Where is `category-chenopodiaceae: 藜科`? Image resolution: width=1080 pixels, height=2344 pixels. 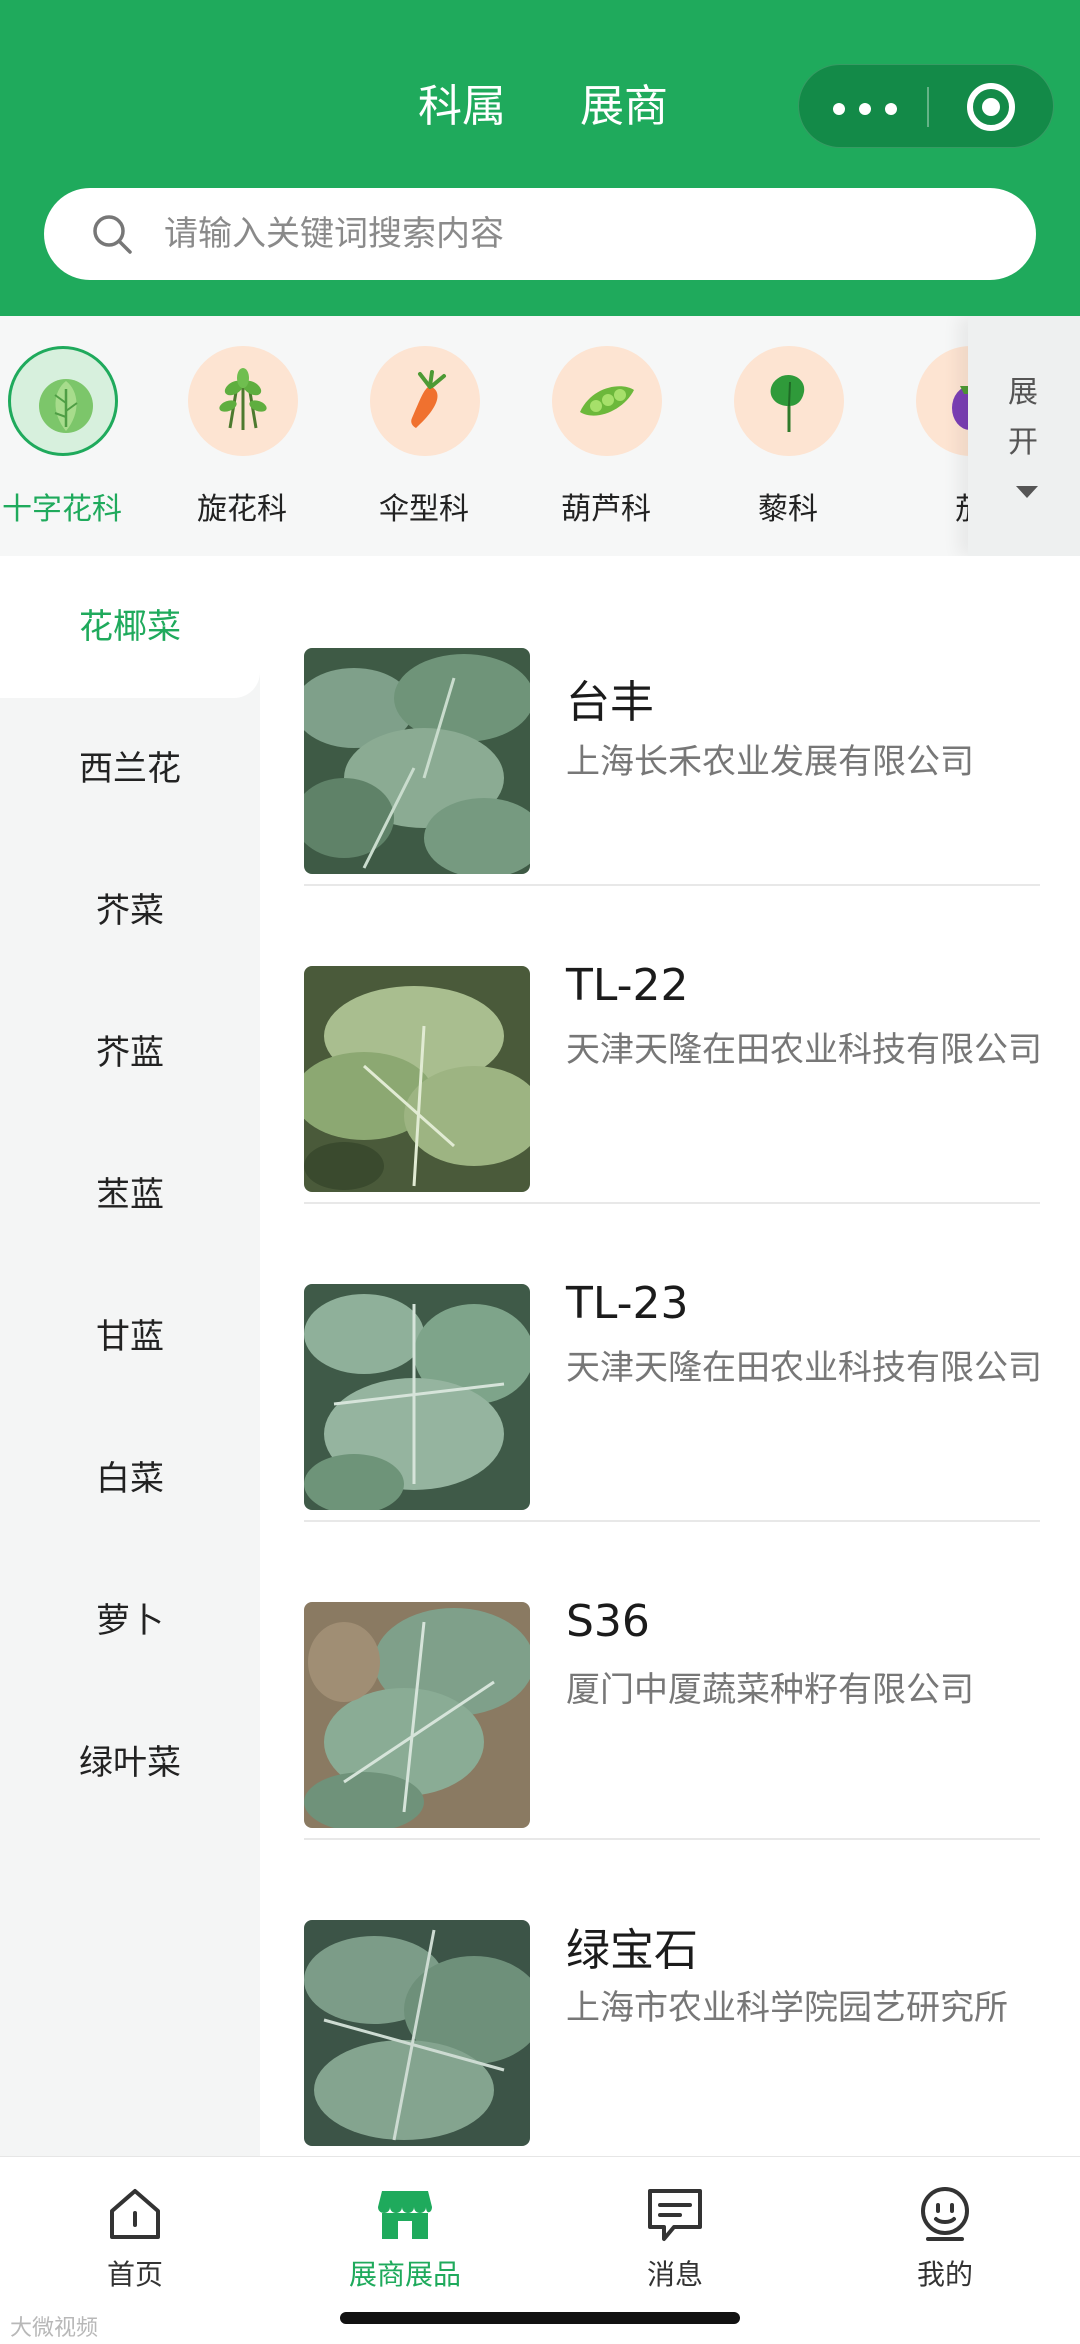
category-chenopodiaceae: 藜科 is located at coordinates (788, 436).